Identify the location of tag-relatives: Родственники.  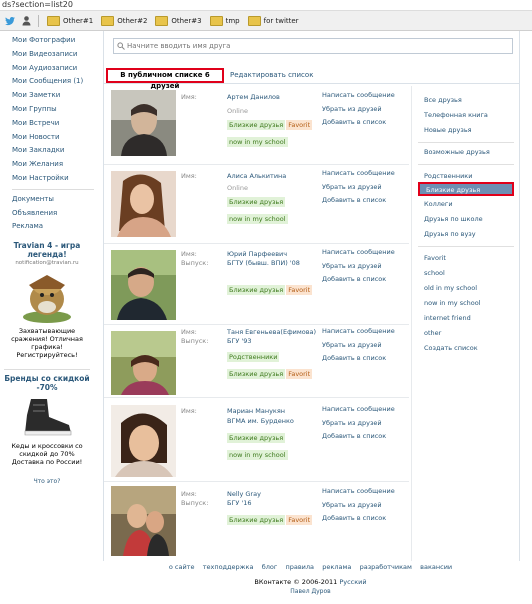
(253, 357).